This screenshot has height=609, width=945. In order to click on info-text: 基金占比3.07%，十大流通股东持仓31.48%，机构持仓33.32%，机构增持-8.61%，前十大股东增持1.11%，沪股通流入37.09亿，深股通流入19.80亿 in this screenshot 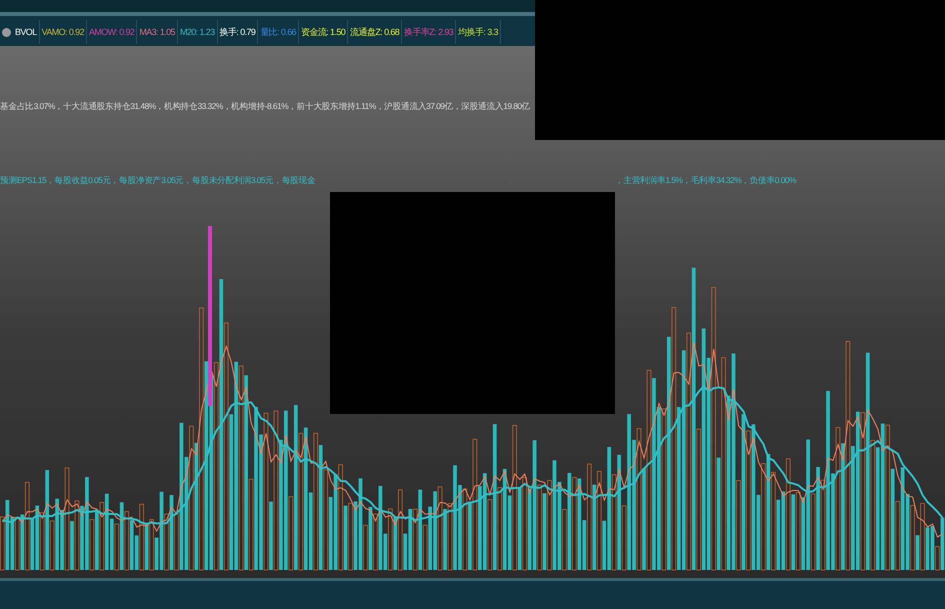, I will do `click(265, 106)`.